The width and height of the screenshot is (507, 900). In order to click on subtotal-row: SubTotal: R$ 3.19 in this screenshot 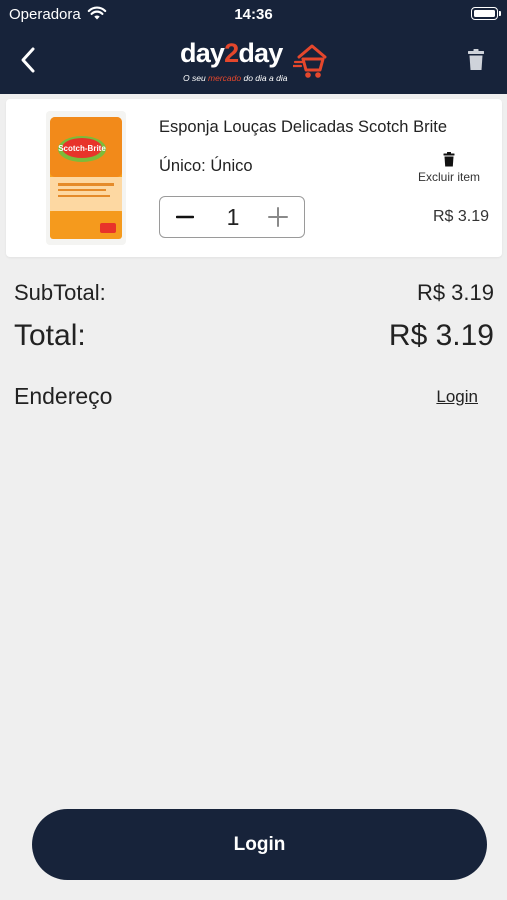, I will do `click(254, 295)`.